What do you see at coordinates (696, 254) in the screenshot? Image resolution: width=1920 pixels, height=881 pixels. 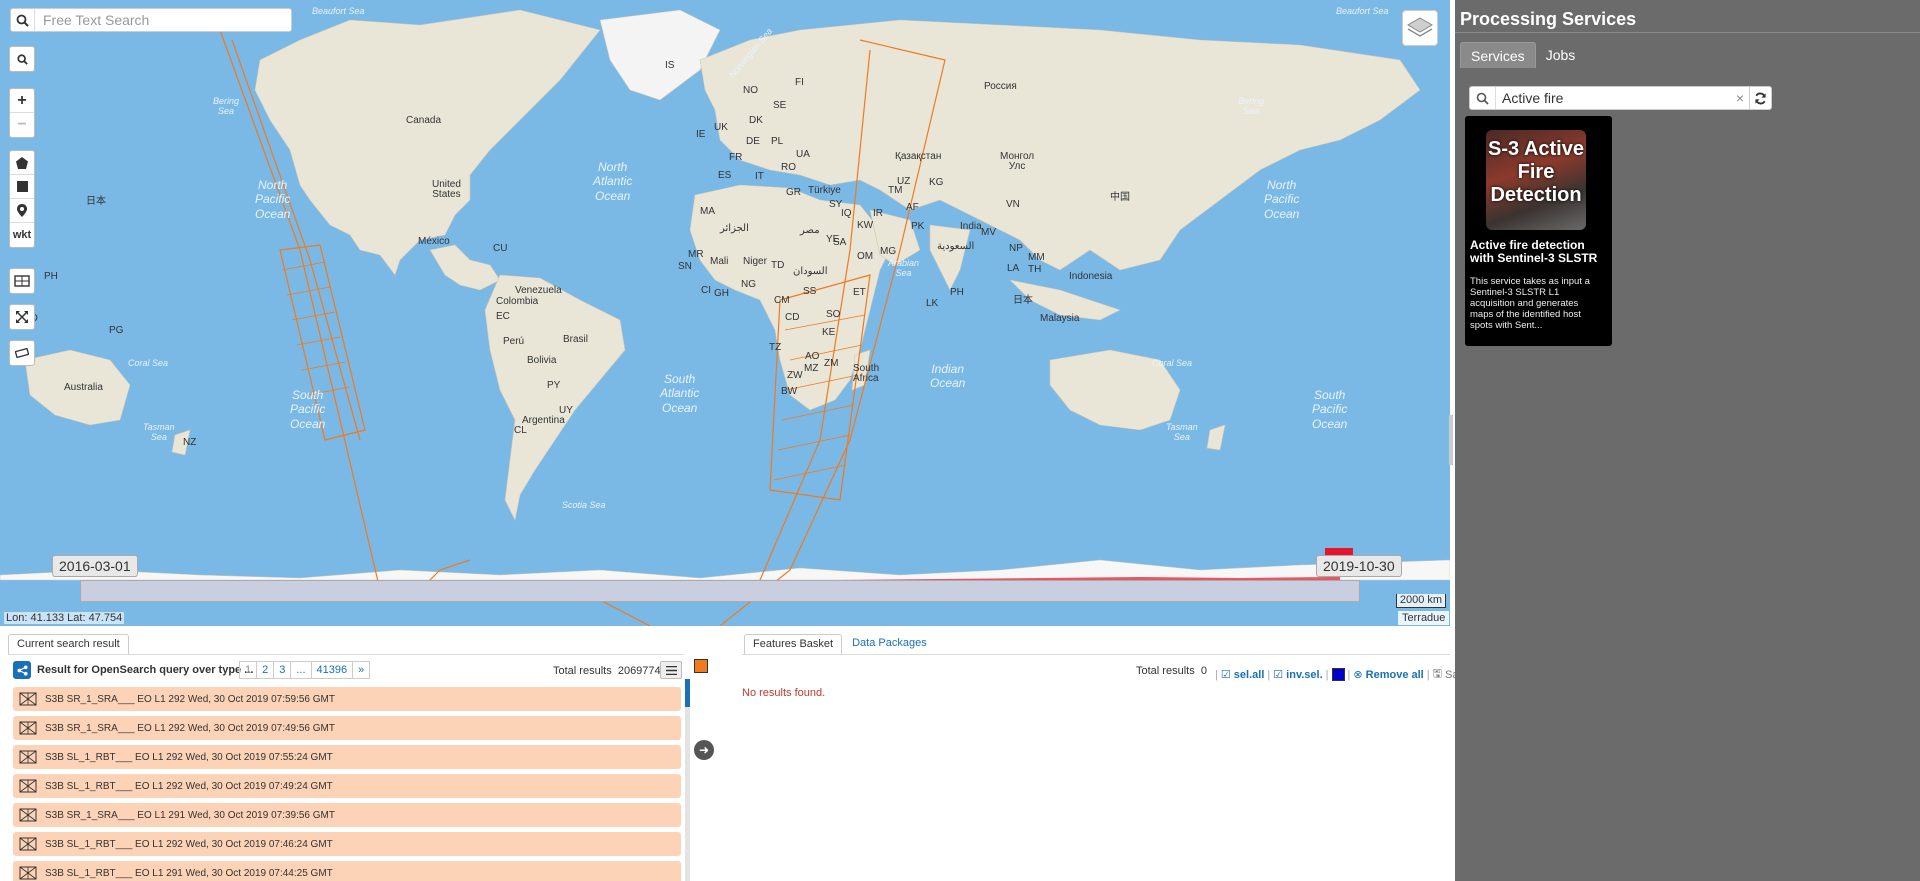 I see `country-label: MR` at bounding box center [696, 254].